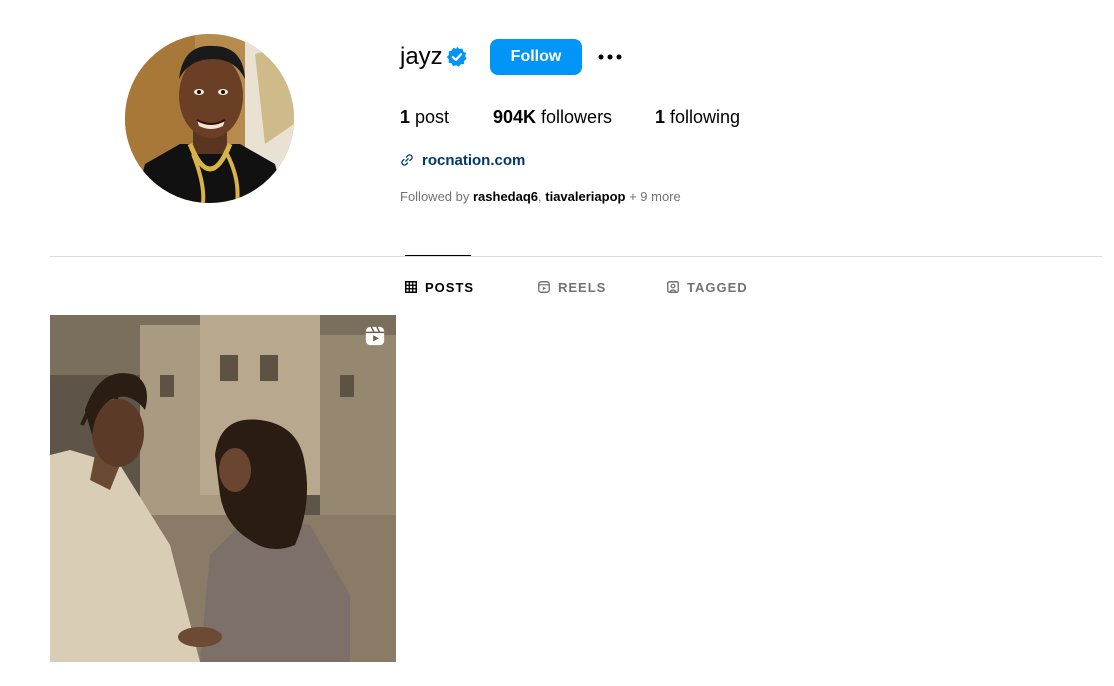 The image size is (1114, 686). What do you see at coordinates (438, 255) in the screenshot?
I see `active-tab-indicator` at bounding box center [438, 255].